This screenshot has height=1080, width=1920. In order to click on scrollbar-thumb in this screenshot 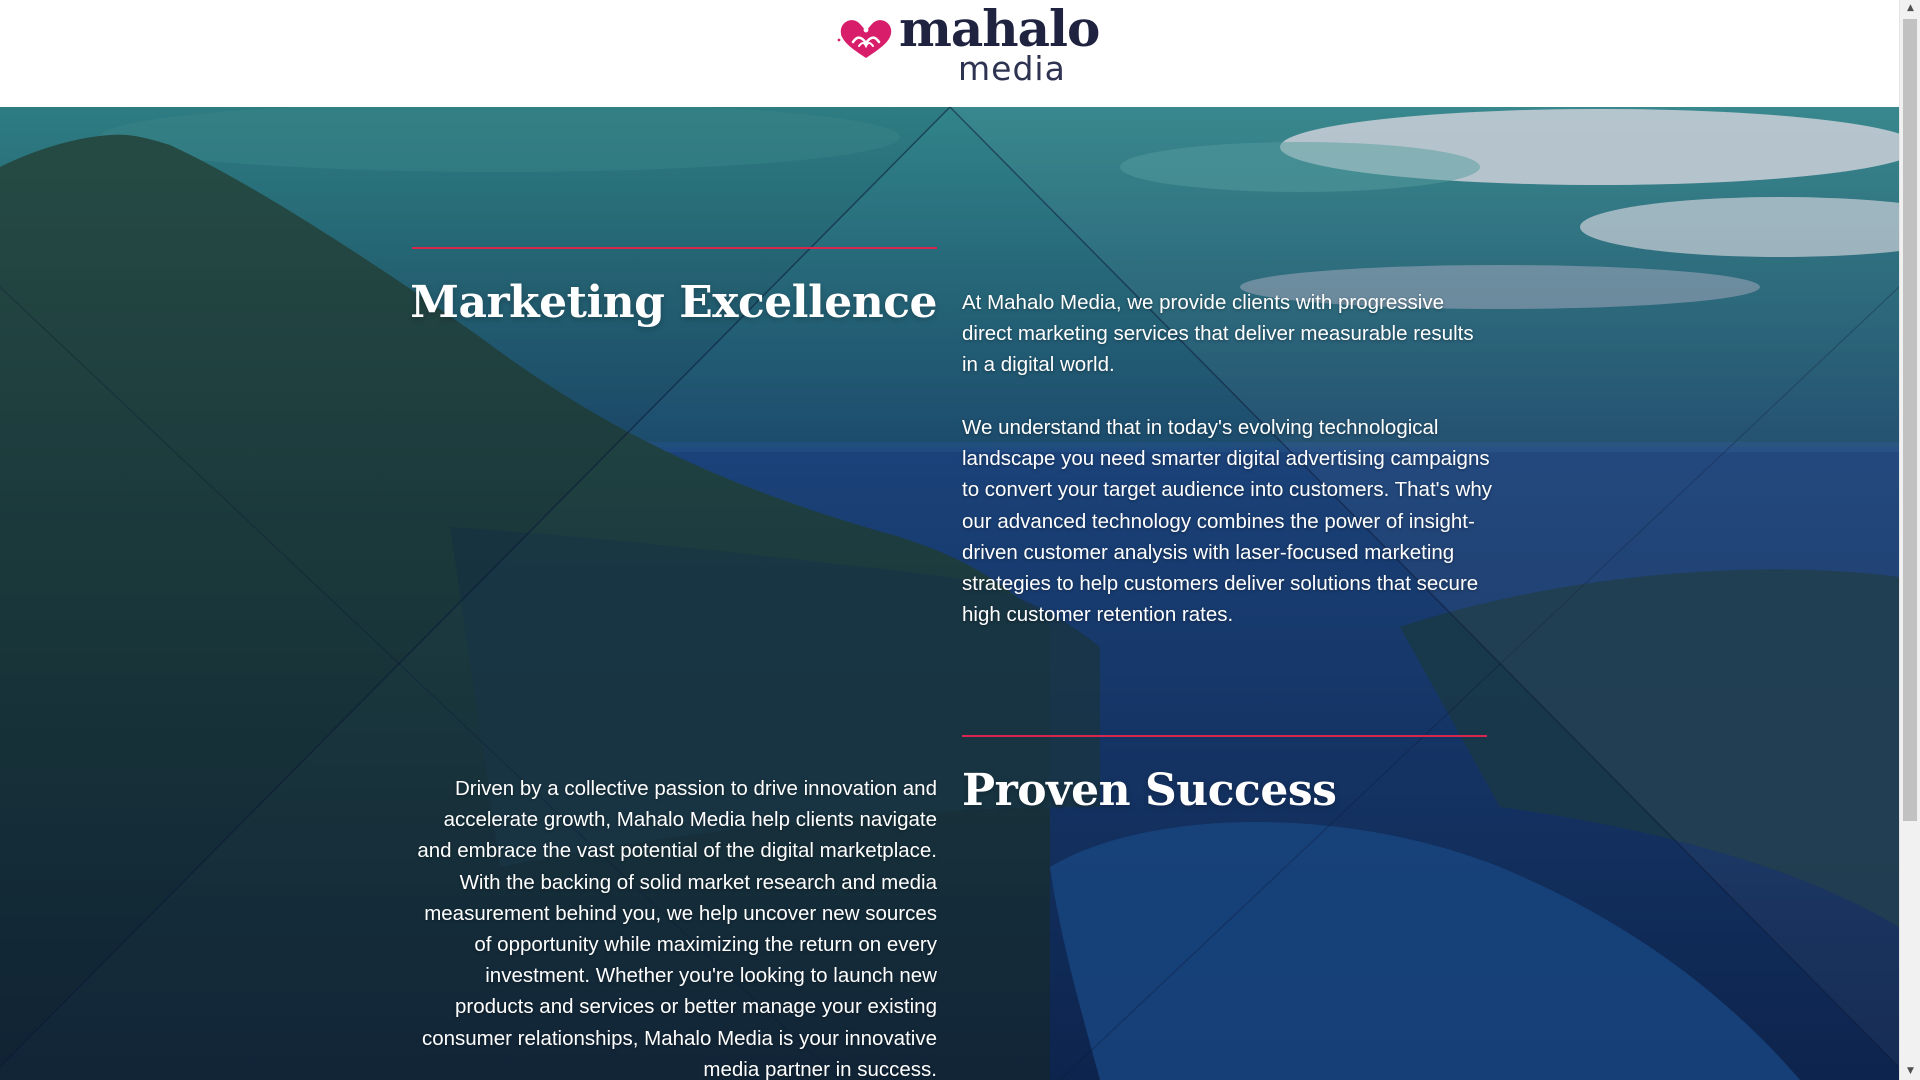, I will do `click(1910, 420)`.